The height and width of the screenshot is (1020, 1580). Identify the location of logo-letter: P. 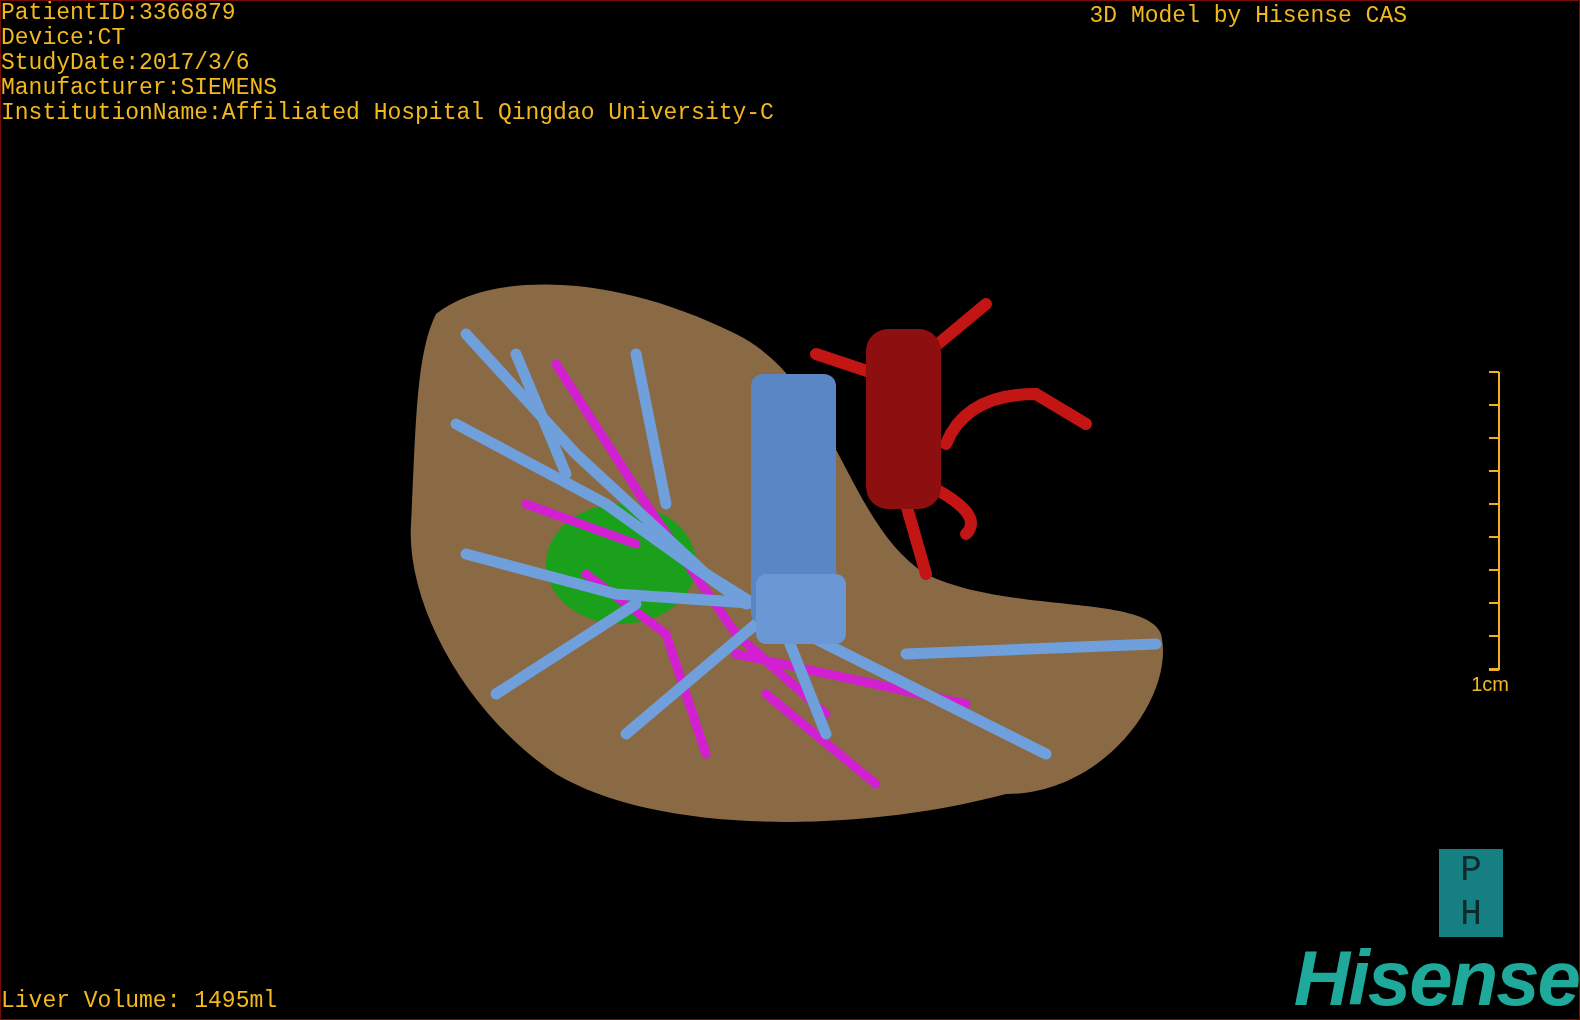
(1471, 871).